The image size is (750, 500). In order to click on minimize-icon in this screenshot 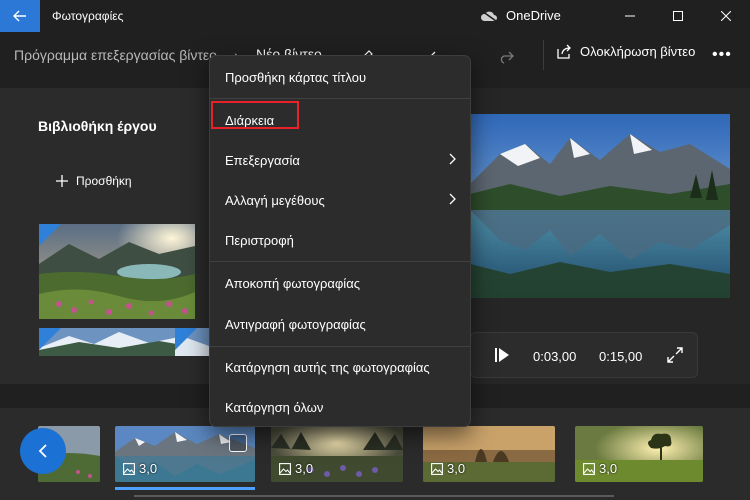, I will do `click(630, 16)`.